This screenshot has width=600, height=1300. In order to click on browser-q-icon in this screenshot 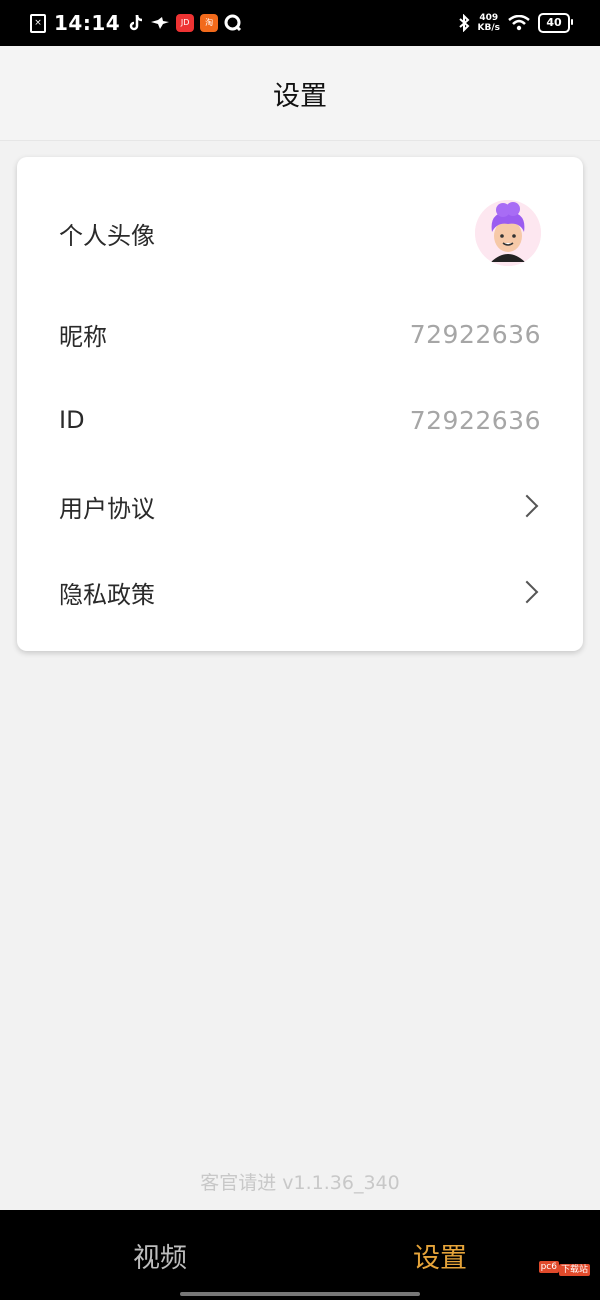, I will do `click(233, 23)`.